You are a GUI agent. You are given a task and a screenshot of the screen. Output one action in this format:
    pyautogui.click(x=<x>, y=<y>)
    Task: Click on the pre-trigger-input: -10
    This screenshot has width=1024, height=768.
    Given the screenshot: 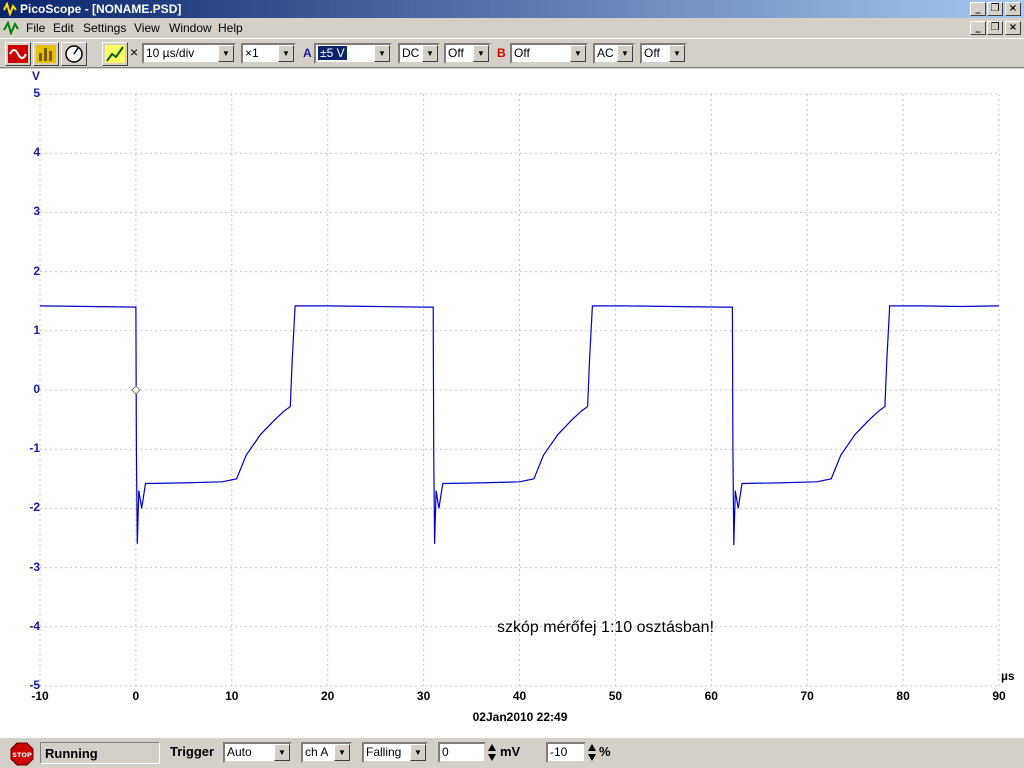 What is the action you would take?
    pyautogui.click(x=566, y=752)
    